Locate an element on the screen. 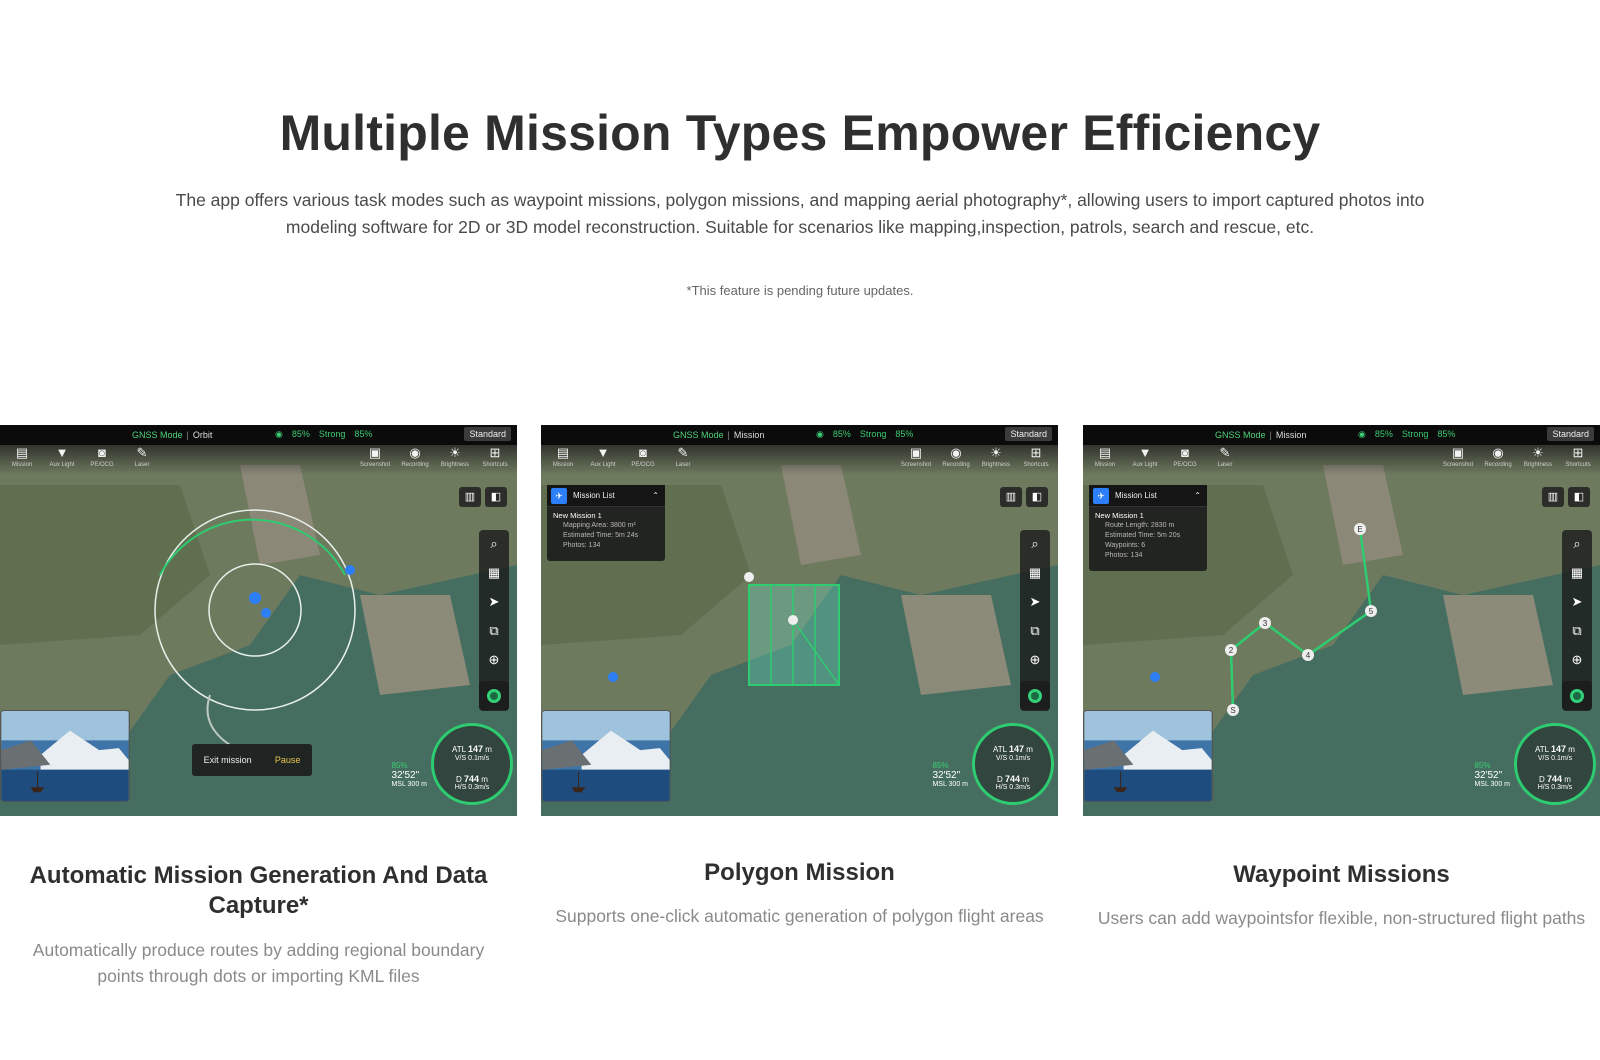 The image size is (1600, 1060). battery-stat-1: 85% is located at coordinates (841, 434).